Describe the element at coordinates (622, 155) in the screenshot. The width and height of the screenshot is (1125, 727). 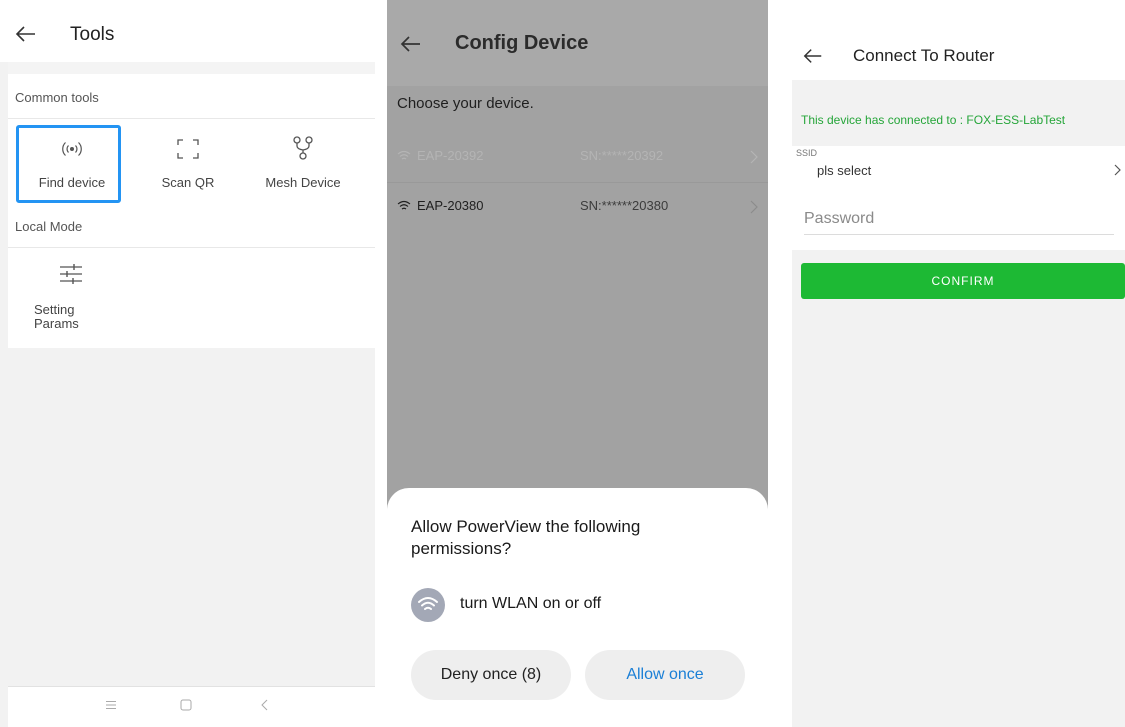
I see `device-serial: SN:*****20392` at that location.